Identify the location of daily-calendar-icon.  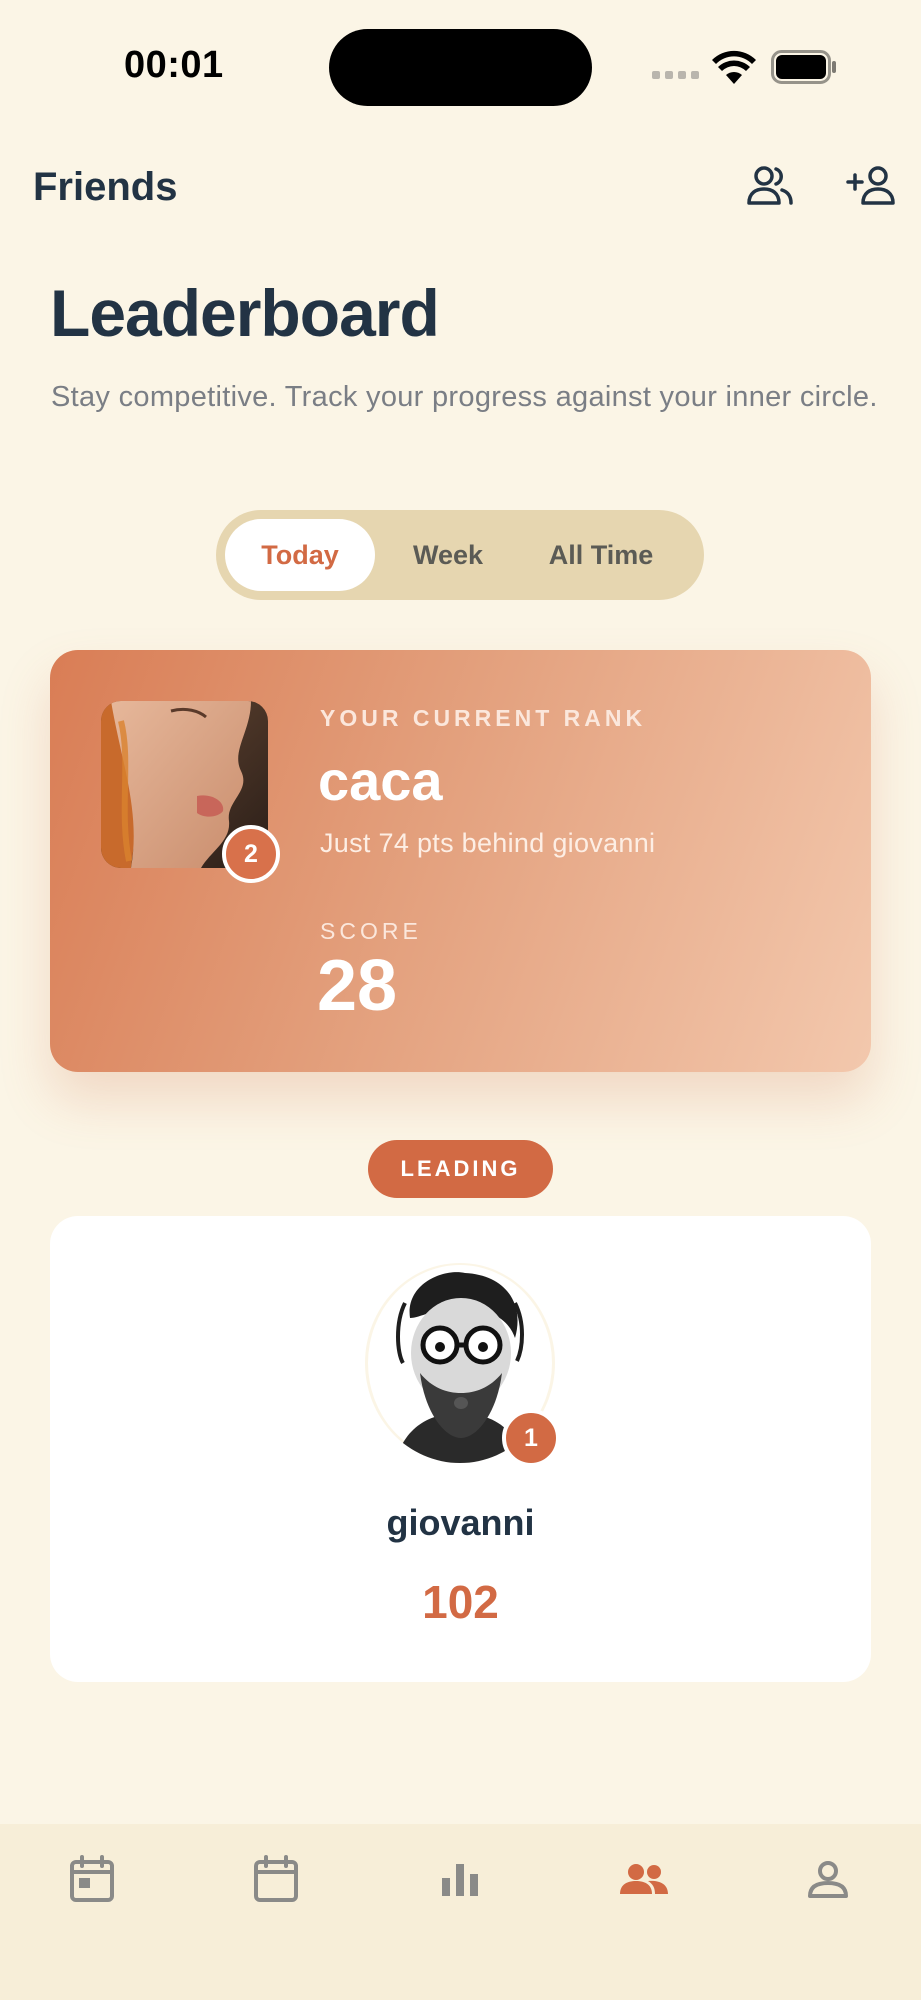
(92, 1878).